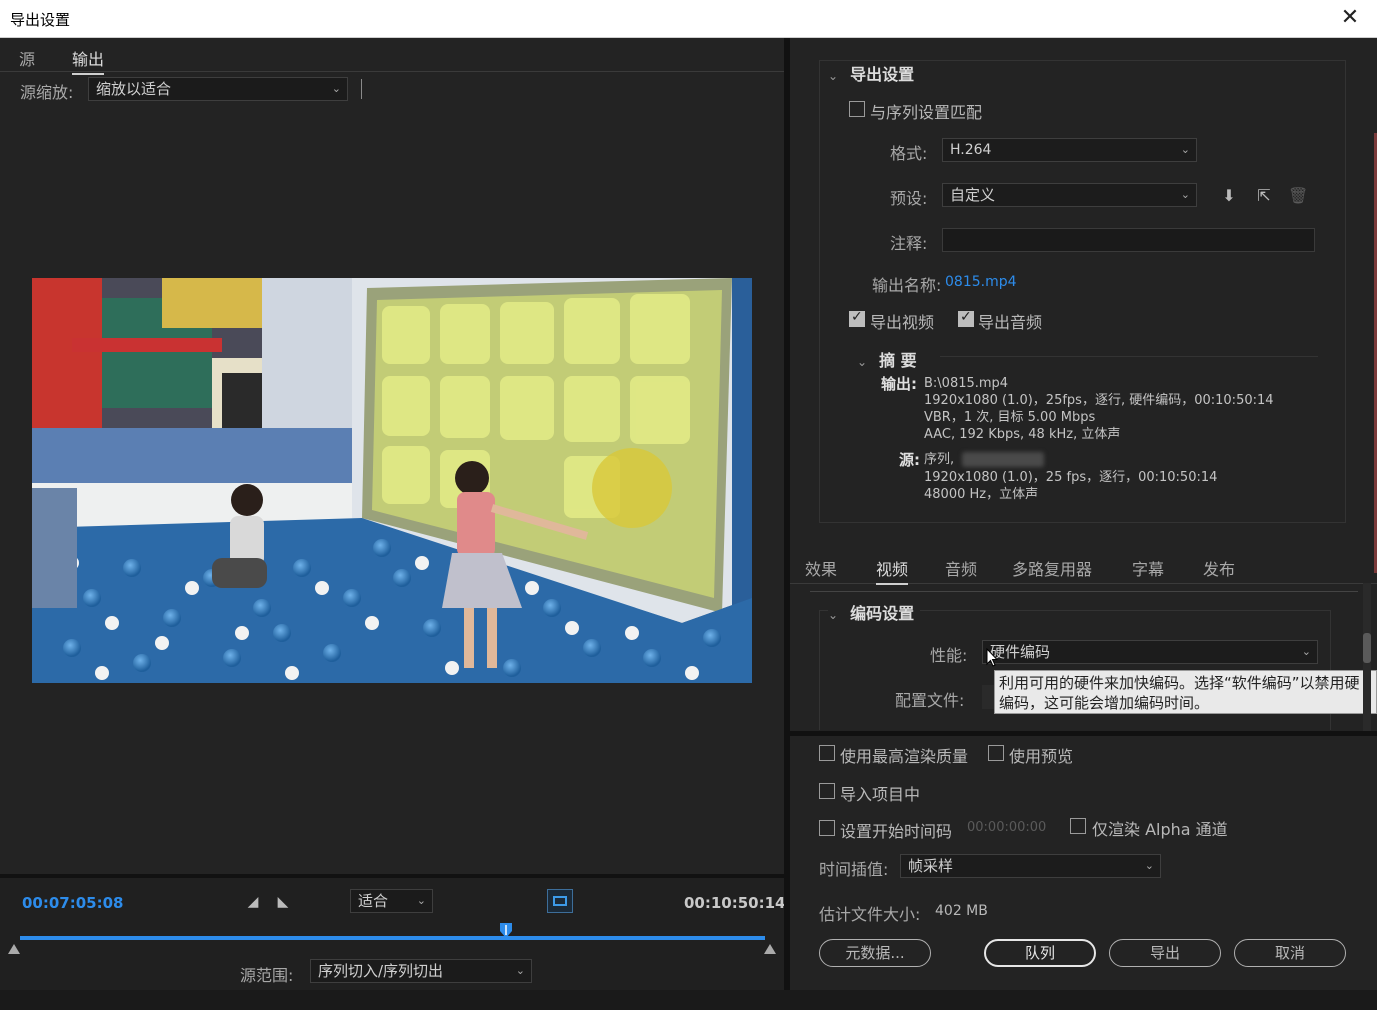  I want to click on import-preset-icon: ⇱, so click(1264, 195).